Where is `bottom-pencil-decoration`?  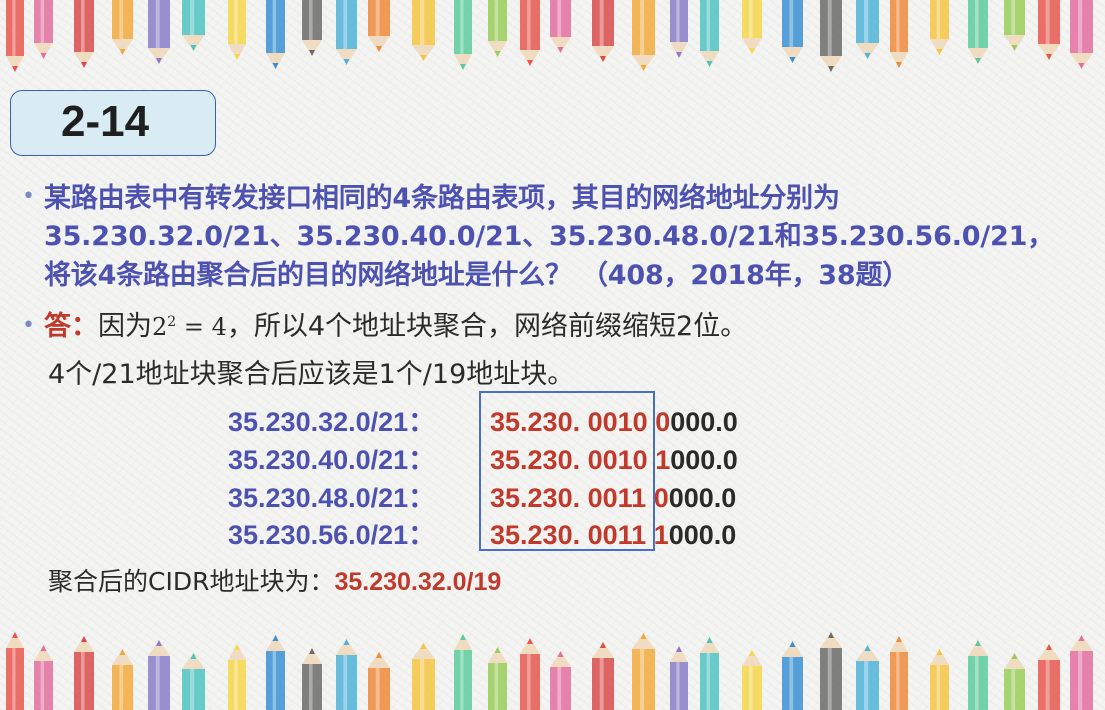 bottom-pencil-decoration is located at coordinates (552, 666).